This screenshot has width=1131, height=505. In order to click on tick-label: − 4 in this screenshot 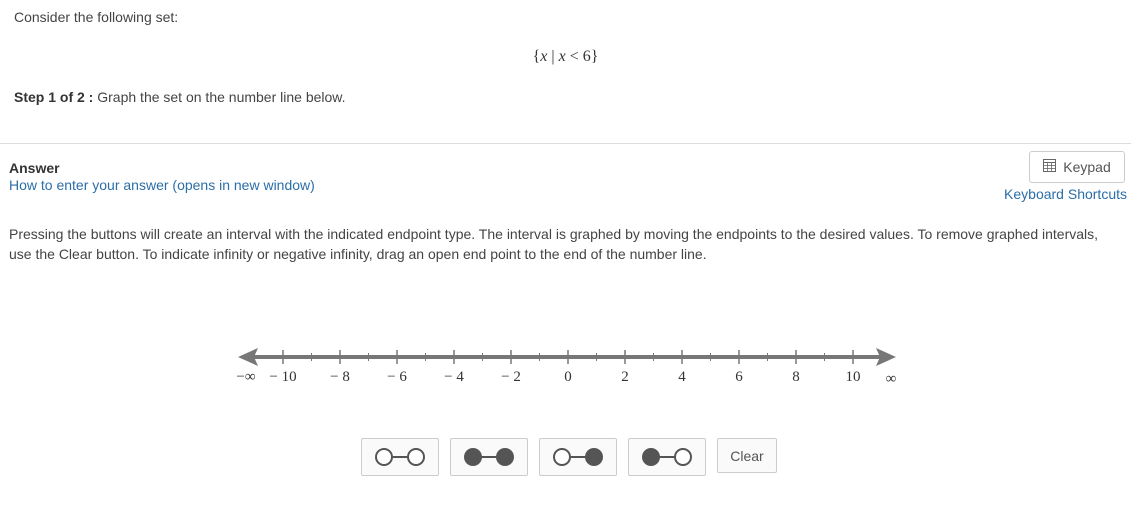, I will do `click(454, 377)`.